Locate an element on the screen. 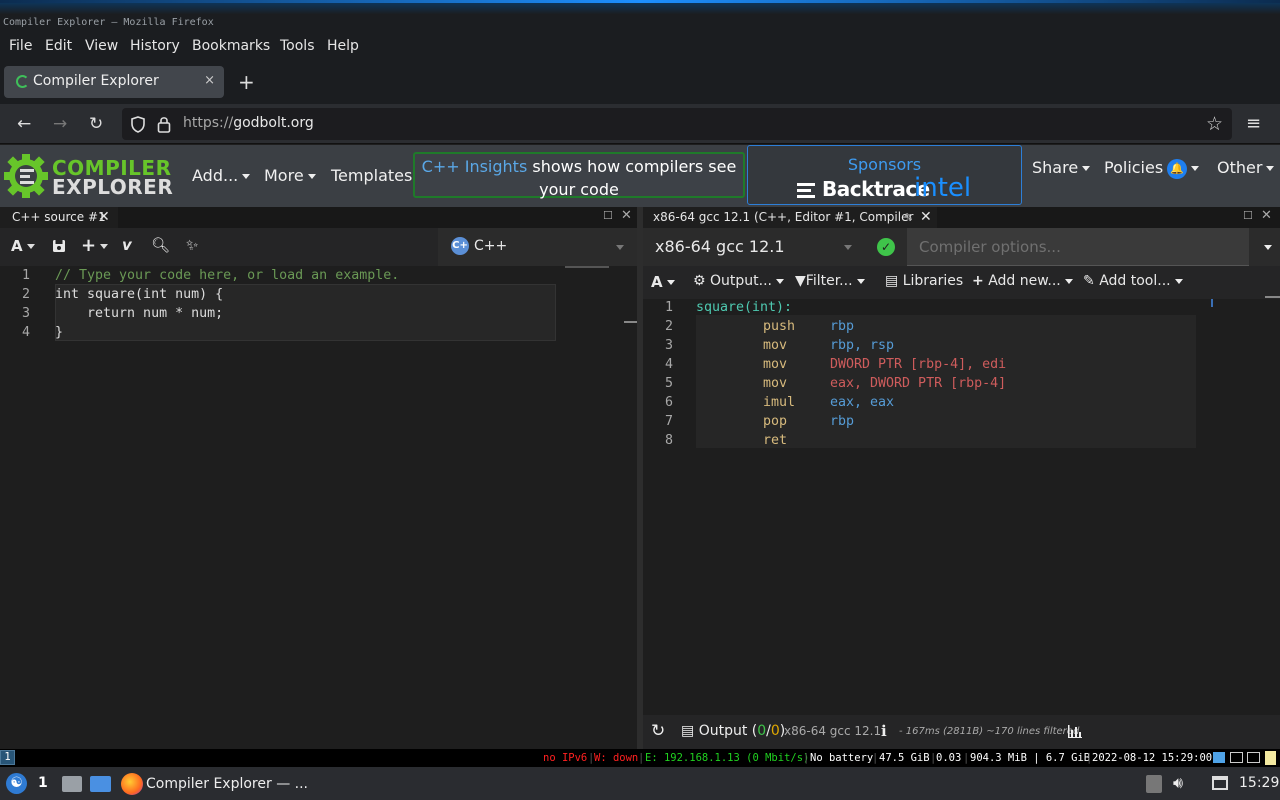  url-text: https://godbolt.org is located at coordinates (248, 123).